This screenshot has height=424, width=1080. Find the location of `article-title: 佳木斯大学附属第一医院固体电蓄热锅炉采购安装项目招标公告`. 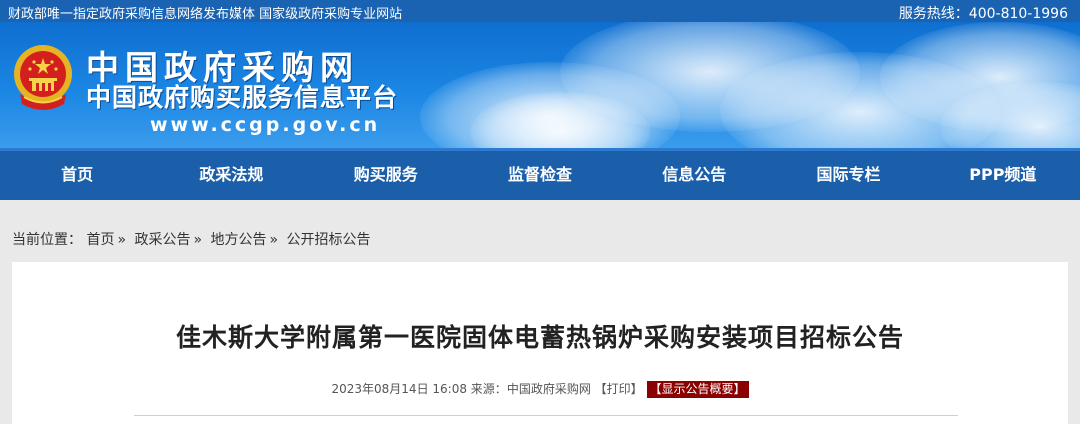

article-title: 佳木斯大学附属第一医院固体电蓄热锅炉采购安装项目招标公告 is located at coordinates (539, 337).